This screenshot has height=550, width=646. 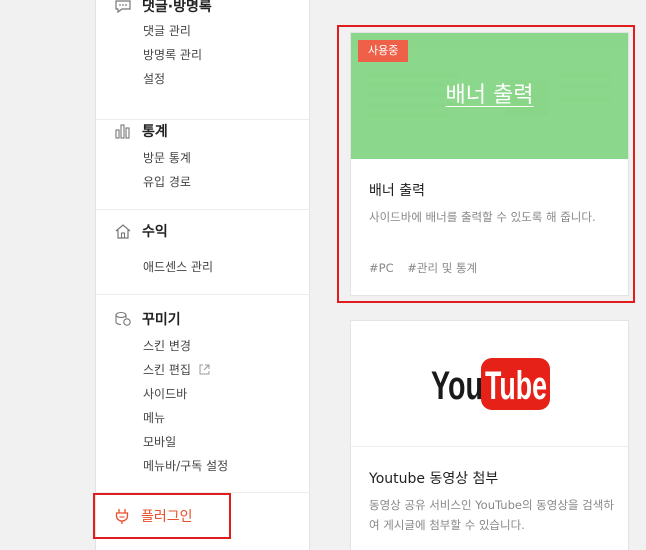 What do you see at coordinates (165, 394) in the screenshot?
I see `sidebar-item-sidebar: 사이드바` at bounding box center [165, 394].